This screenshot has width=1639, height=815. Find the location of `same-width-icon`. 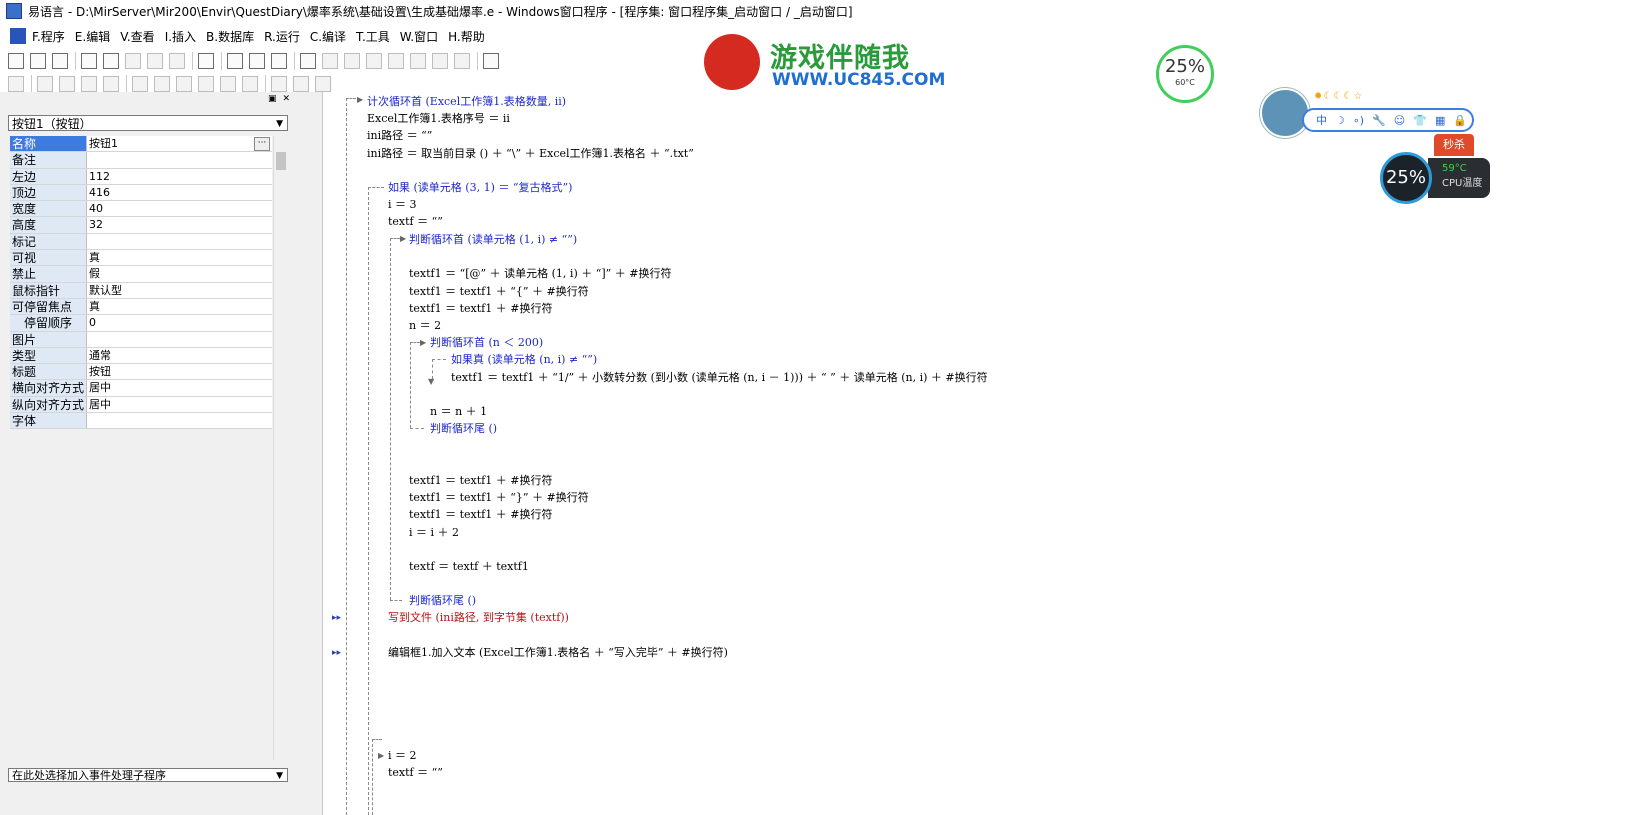

same-width-icon is located at coordinates (184, 84).